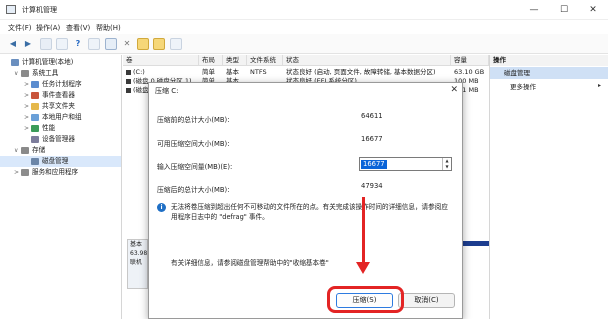  I want to click on help-note: 有关详细信息，请参阅磁盘管理帮助中的"收缩基本卷", so click(250, 263).